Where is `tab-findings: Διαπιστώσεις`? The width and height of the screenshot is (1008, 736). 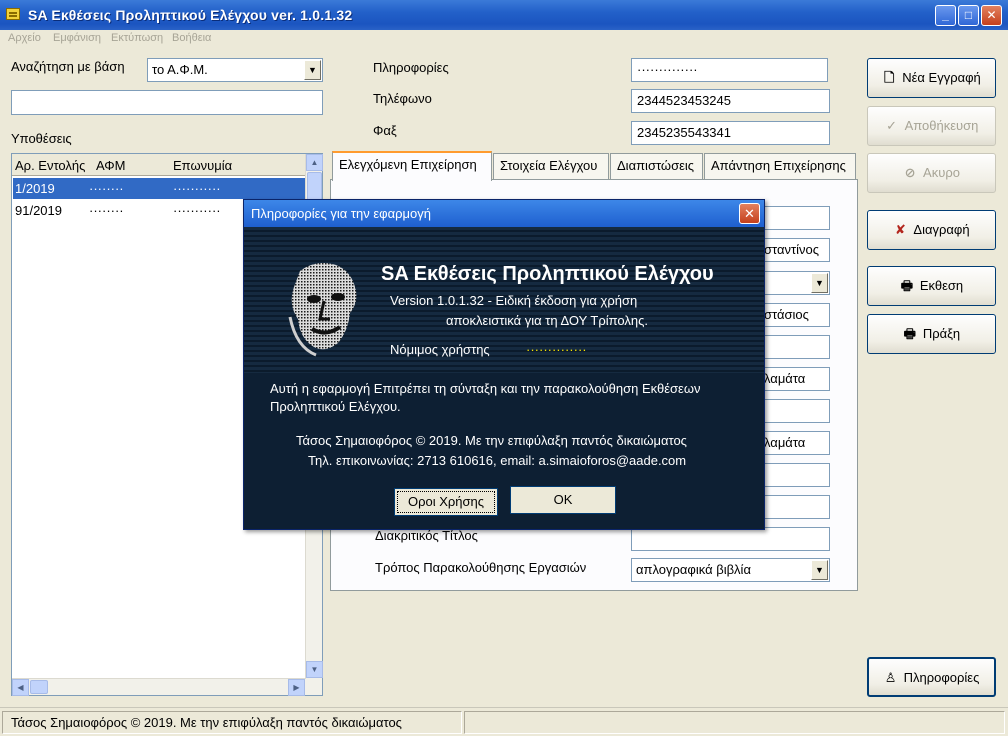
tab-findings: Διαπιστώσεις is located at coordinates (656, 166).